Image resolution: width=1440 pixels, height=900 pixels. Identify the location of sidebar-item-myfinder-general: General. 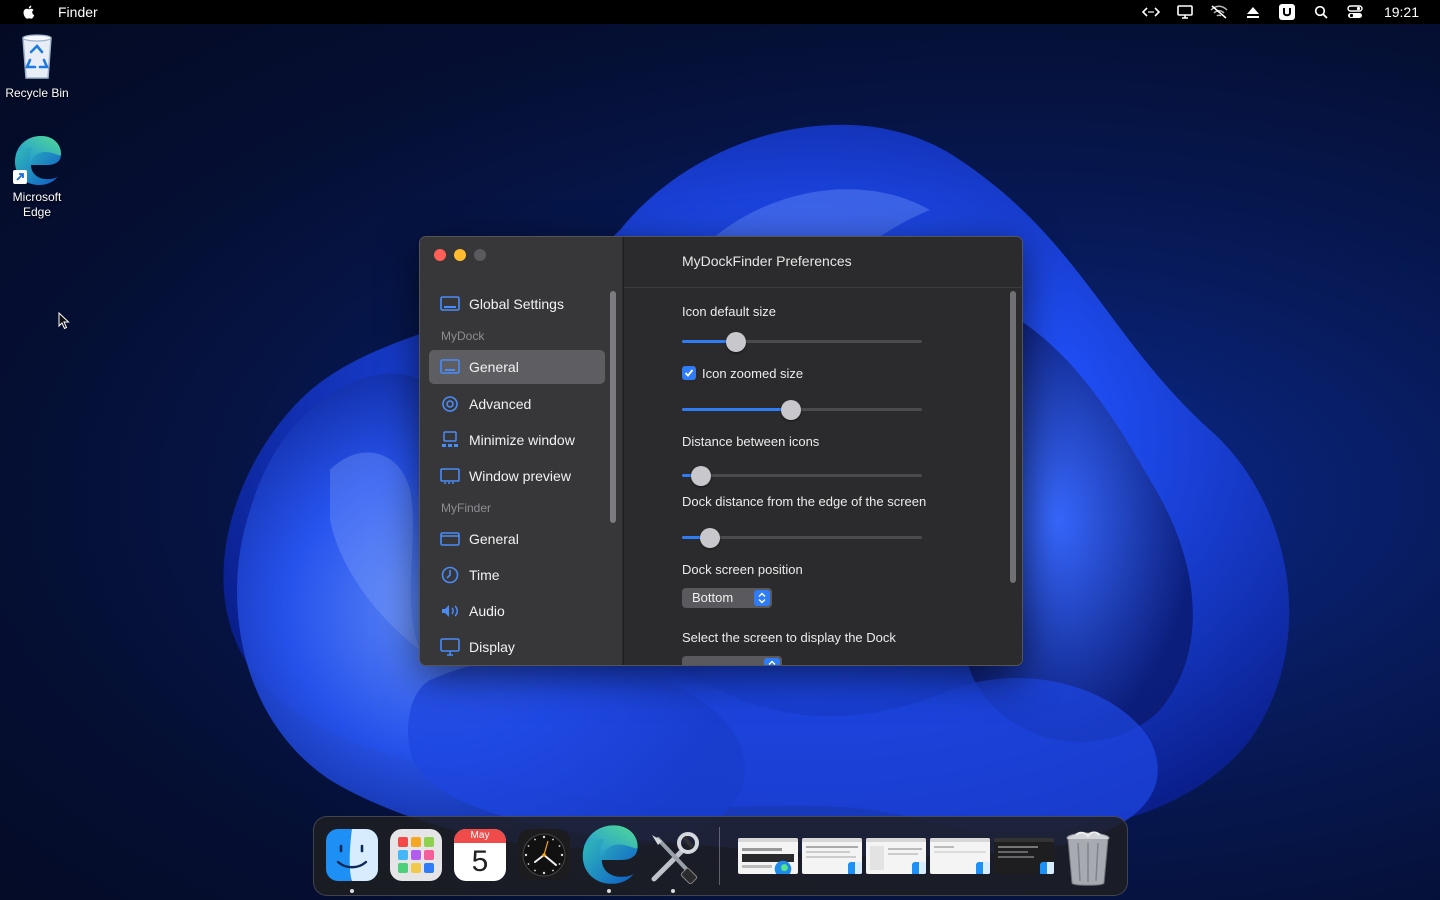
(517, 539).